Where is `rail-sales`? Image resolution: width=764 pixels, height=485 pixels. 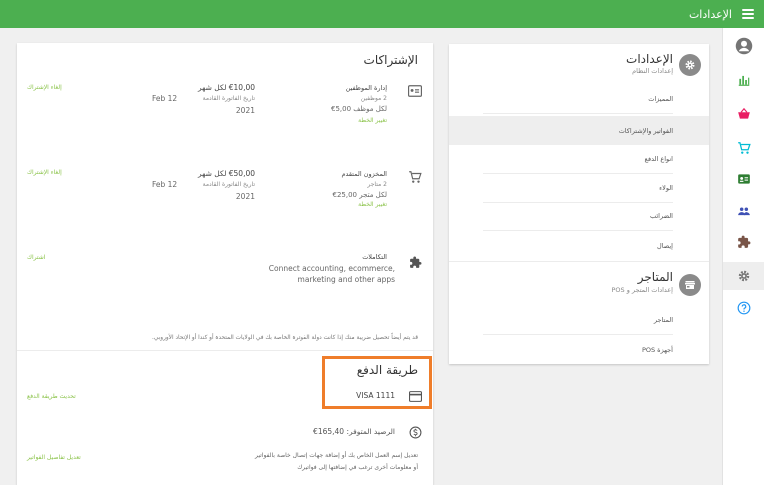
rail-sales is located at coordinates (743, 114).